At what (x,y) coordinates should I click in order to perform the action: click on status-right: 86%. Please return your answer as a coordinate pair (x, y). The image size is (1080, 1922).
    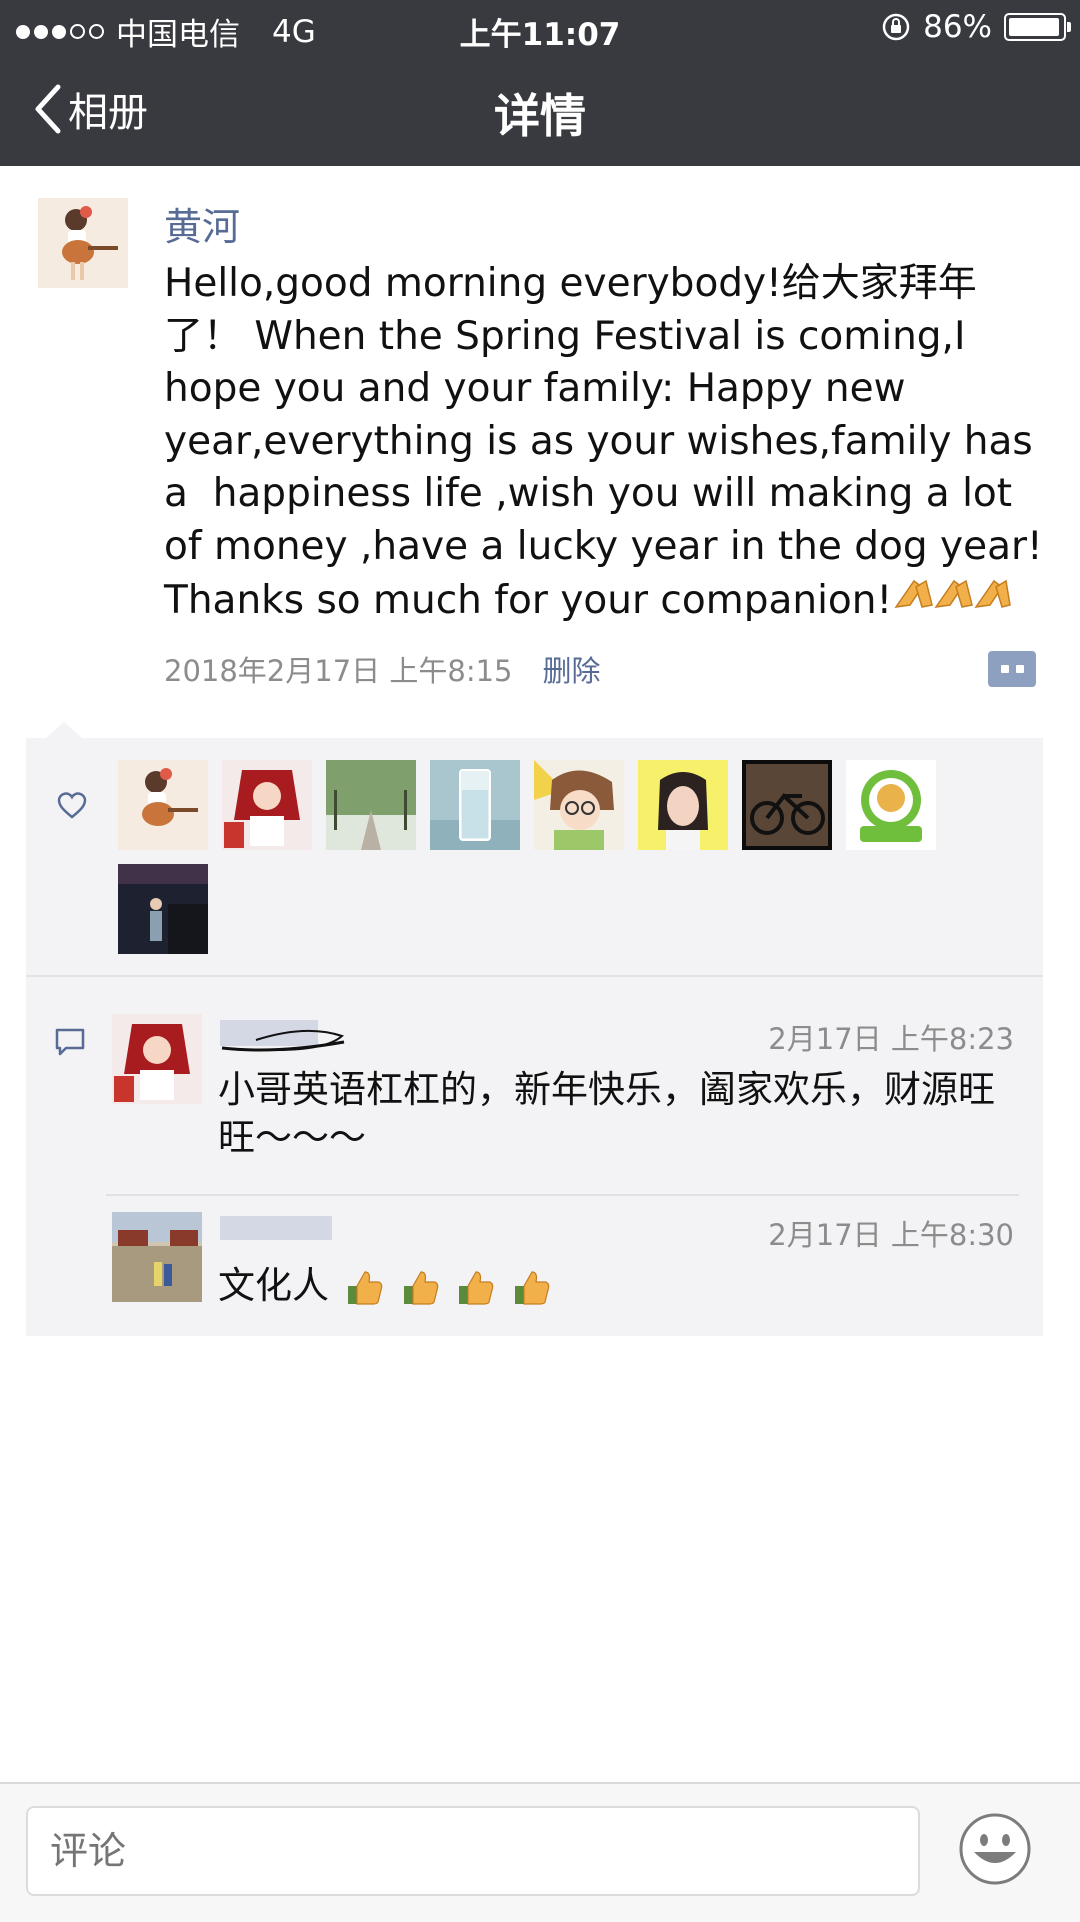
    Looking at the image, I should click on (976, 27).